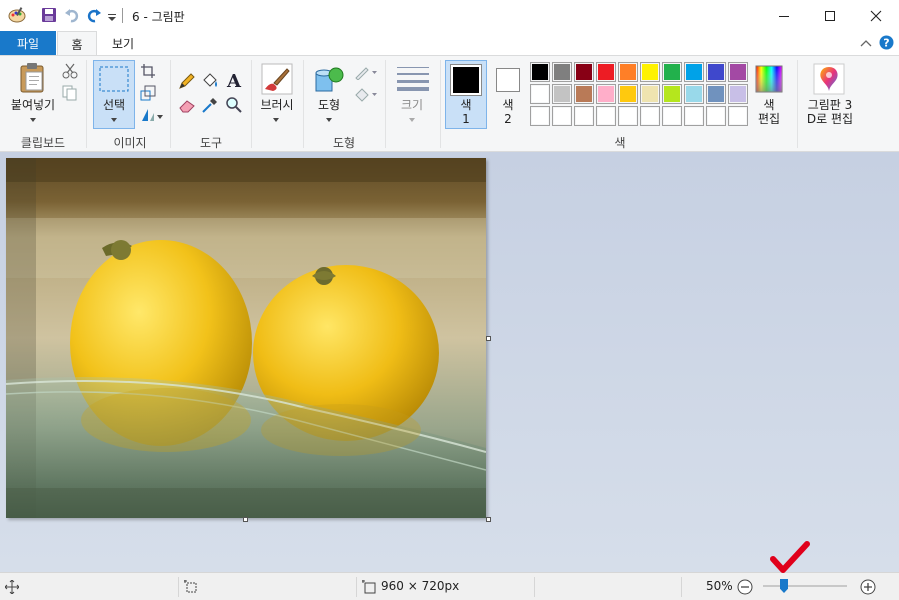 The image size is (899, 600). What do you see at coordinates (277, 105) in the screenshot?
I see `brushes-button: 브러시` at bounding box center [277, 105].